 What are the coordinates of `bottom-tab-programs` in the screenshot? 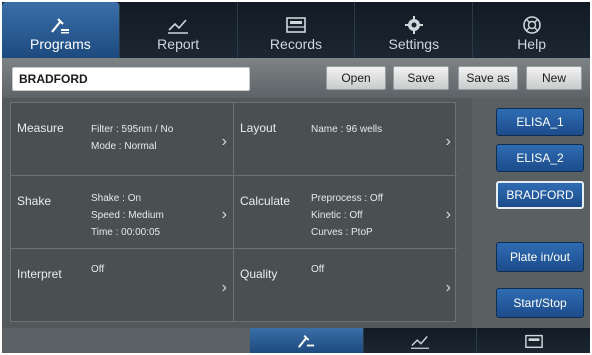 It's located at (307, 340).